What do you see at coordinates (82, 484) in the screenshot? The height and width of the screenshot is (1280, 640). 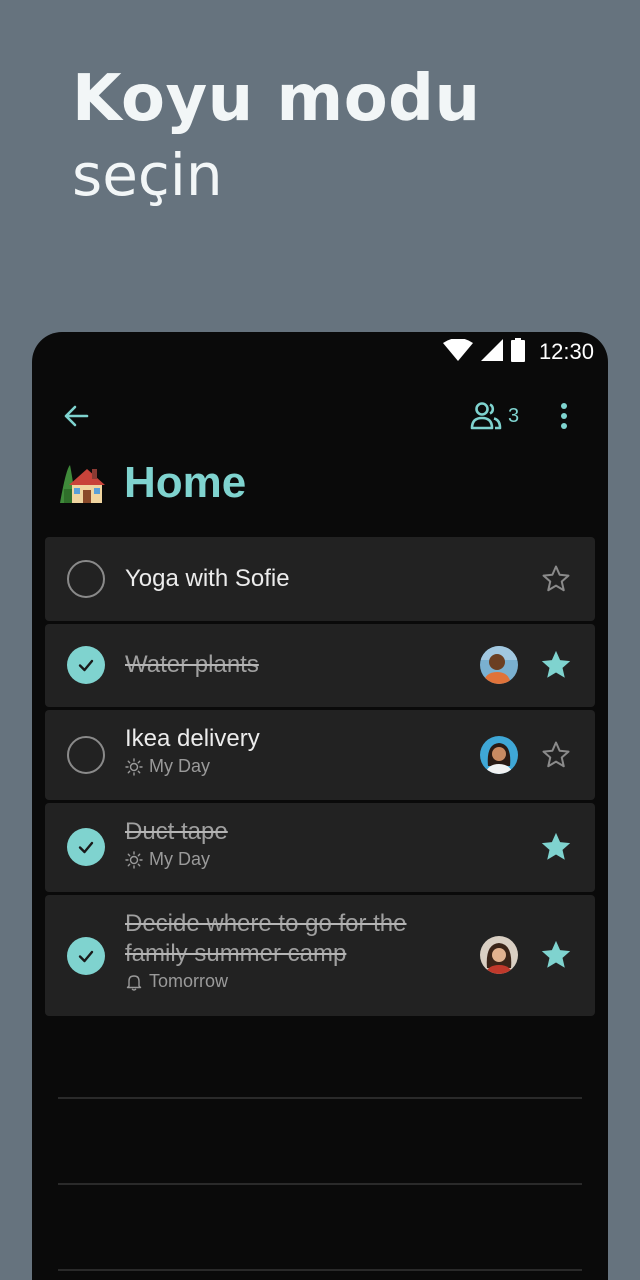 I see `house-emoji-icon` at bounding box center [82, 484].